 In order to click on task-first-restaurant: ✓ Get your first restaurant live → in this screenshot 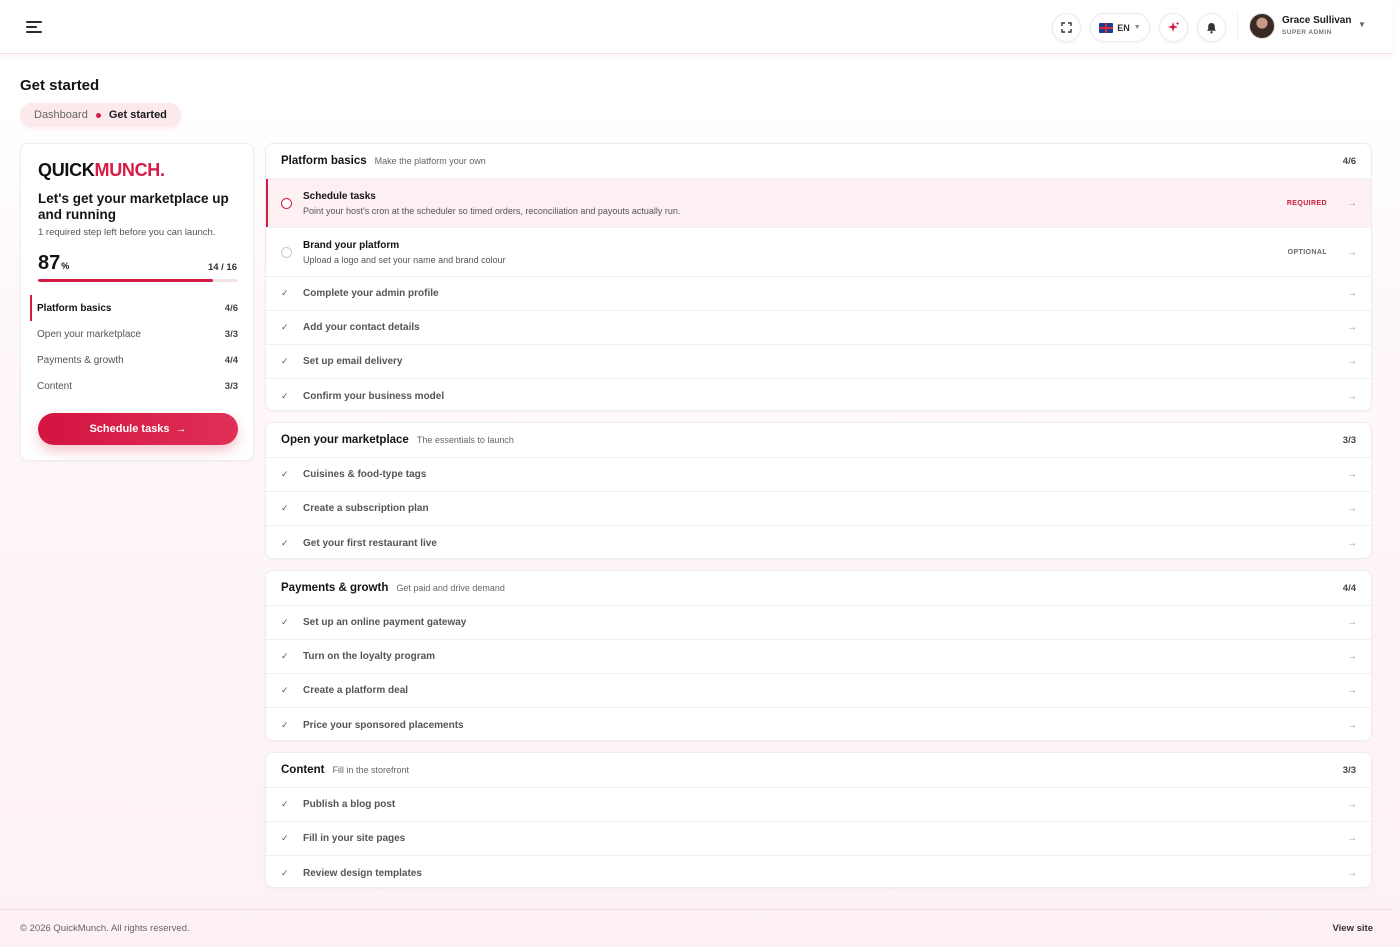, I will do `click(818, 542)`.